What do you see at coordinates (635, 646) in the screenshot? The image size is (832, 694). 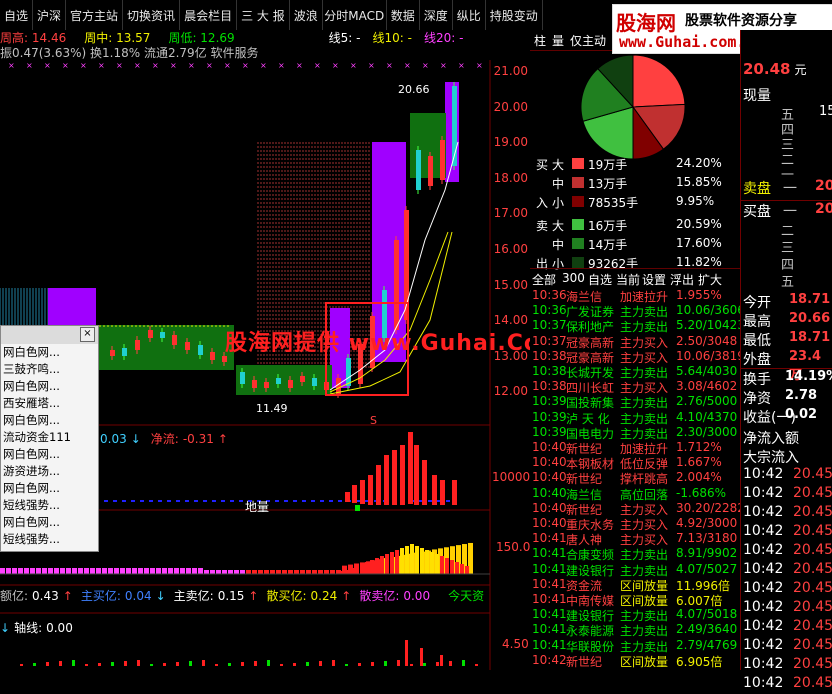 I see `tick-row: 10:41 华联股份 主力卖出 2.79/4769` at bounding box center [635, 646].